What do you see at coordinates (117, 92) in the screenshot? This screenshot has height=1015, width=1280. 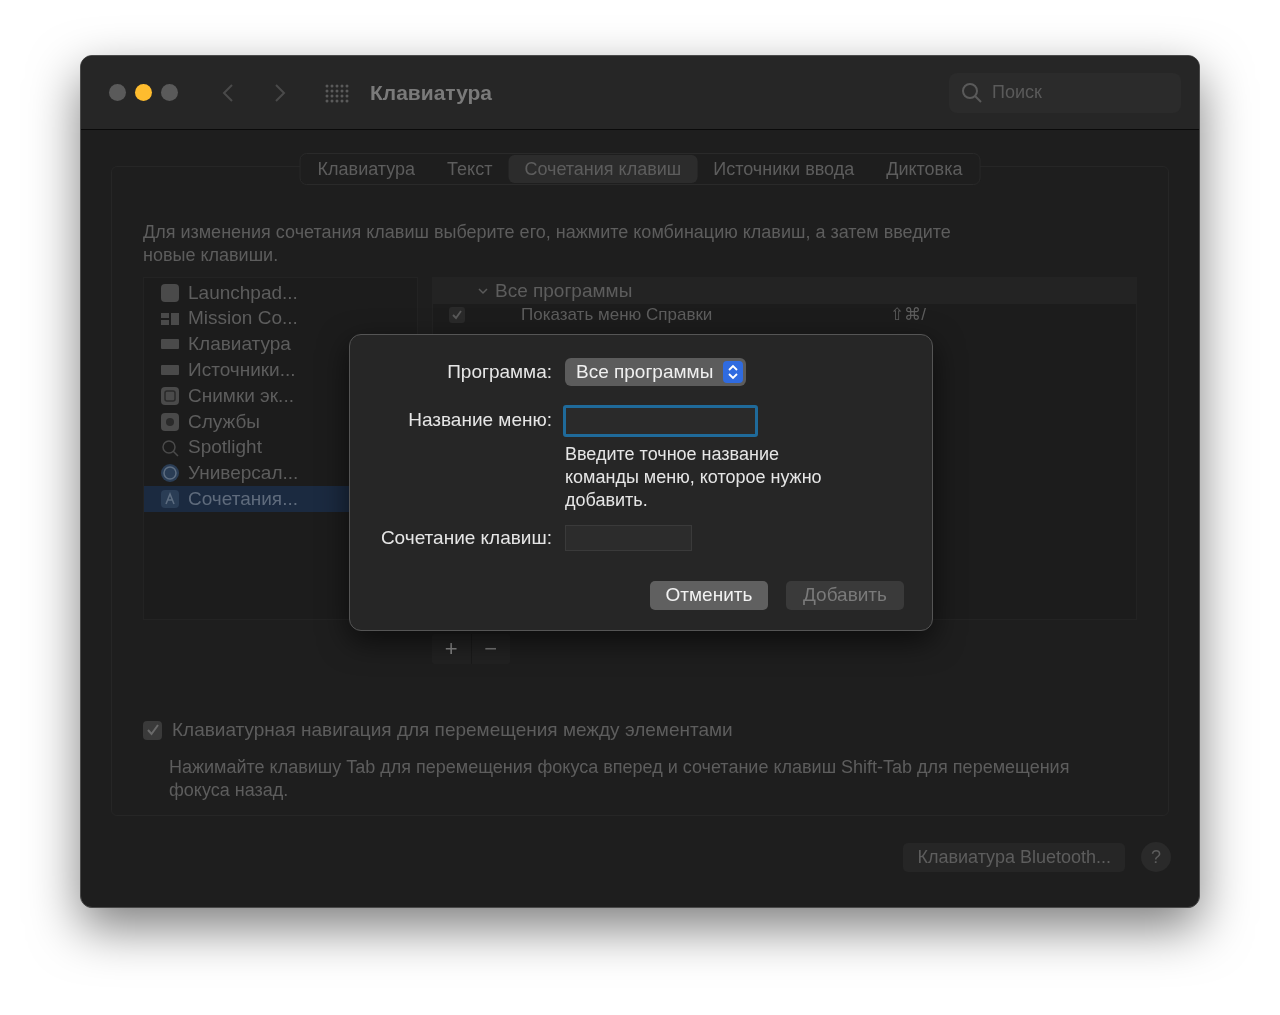 I see `close-button` at bounding box center [117, 92].